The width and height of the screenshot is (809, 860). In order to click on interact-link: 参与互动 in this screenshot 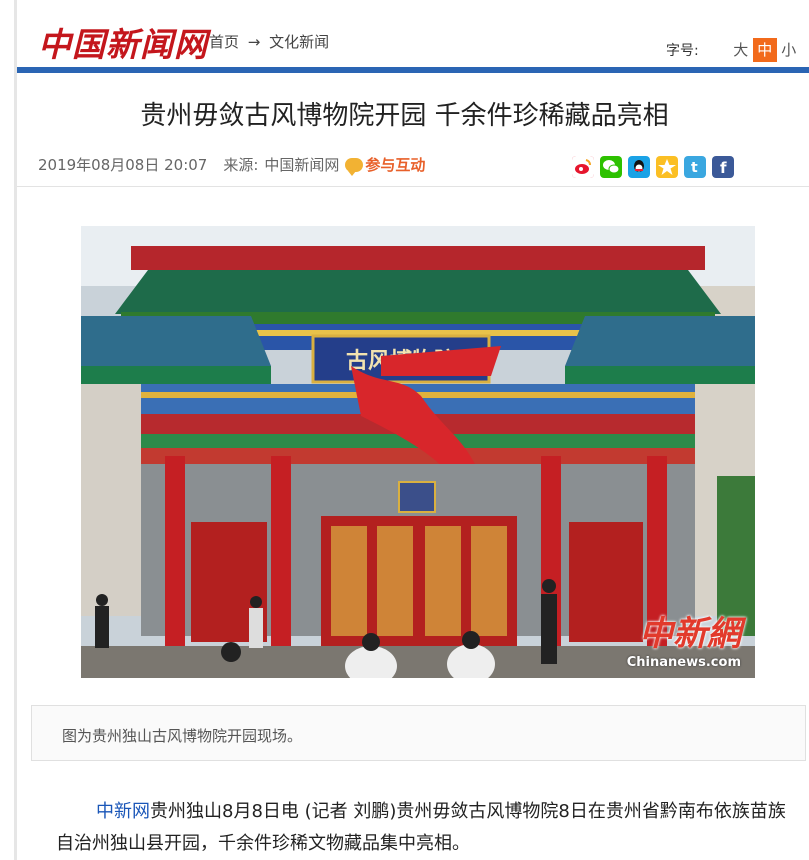, I will do `click(385, 165)`.